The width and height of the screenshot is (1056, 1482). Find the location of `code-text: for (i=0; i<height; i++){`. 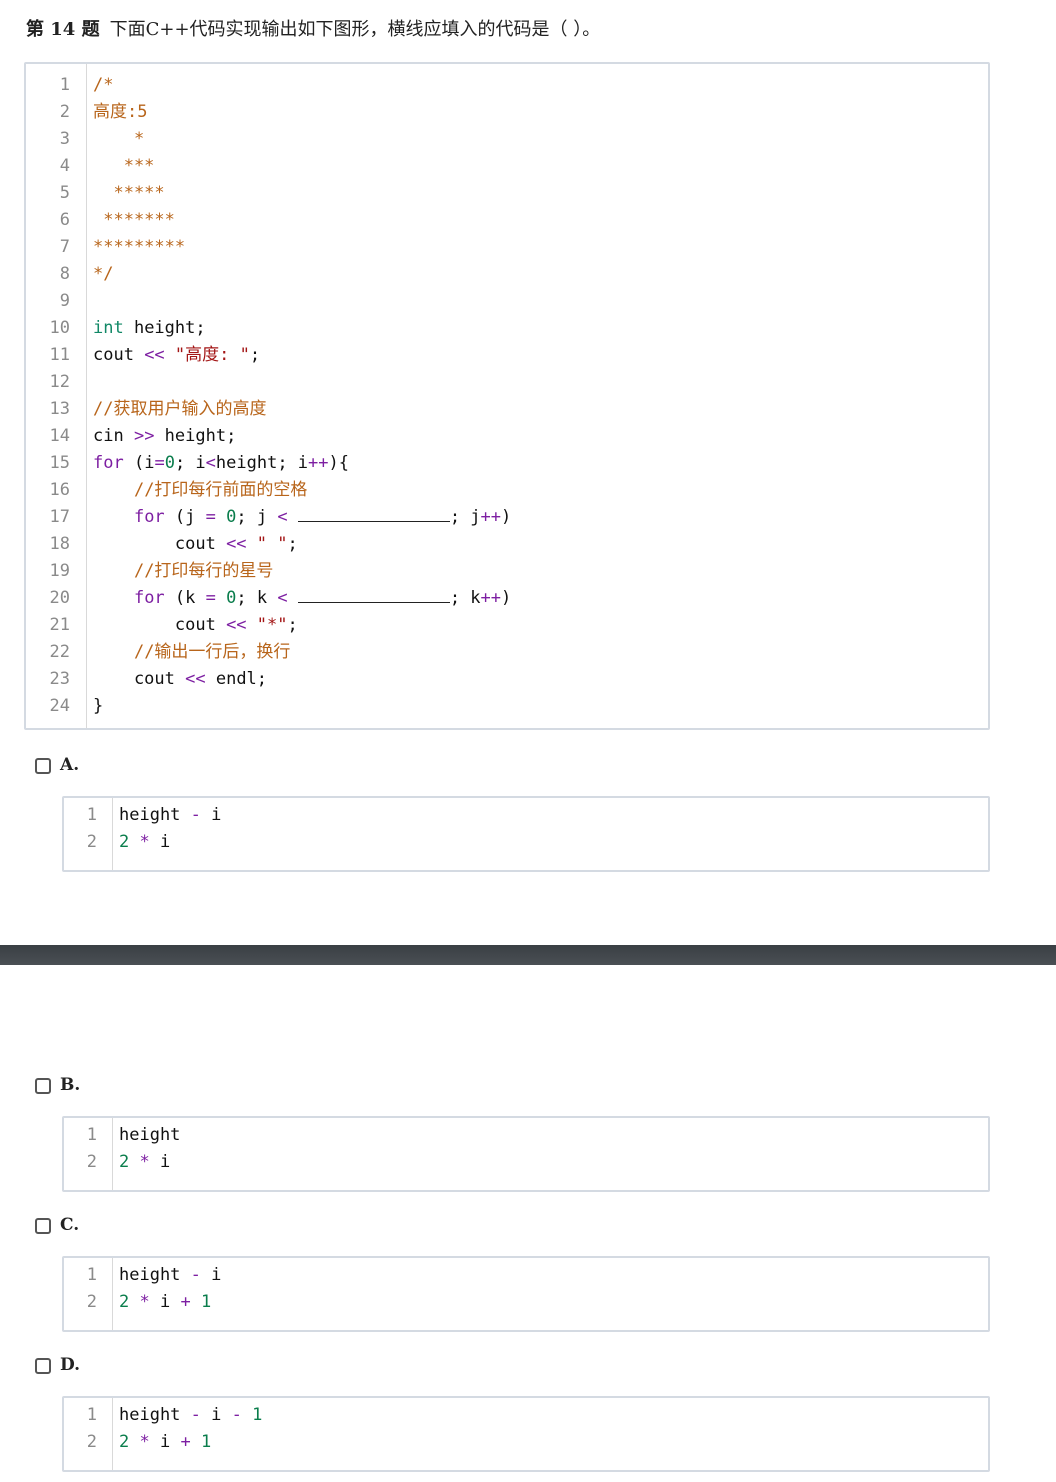

code-text: for (i=0; i<height; i++){ is located at coordinates (221, 463).